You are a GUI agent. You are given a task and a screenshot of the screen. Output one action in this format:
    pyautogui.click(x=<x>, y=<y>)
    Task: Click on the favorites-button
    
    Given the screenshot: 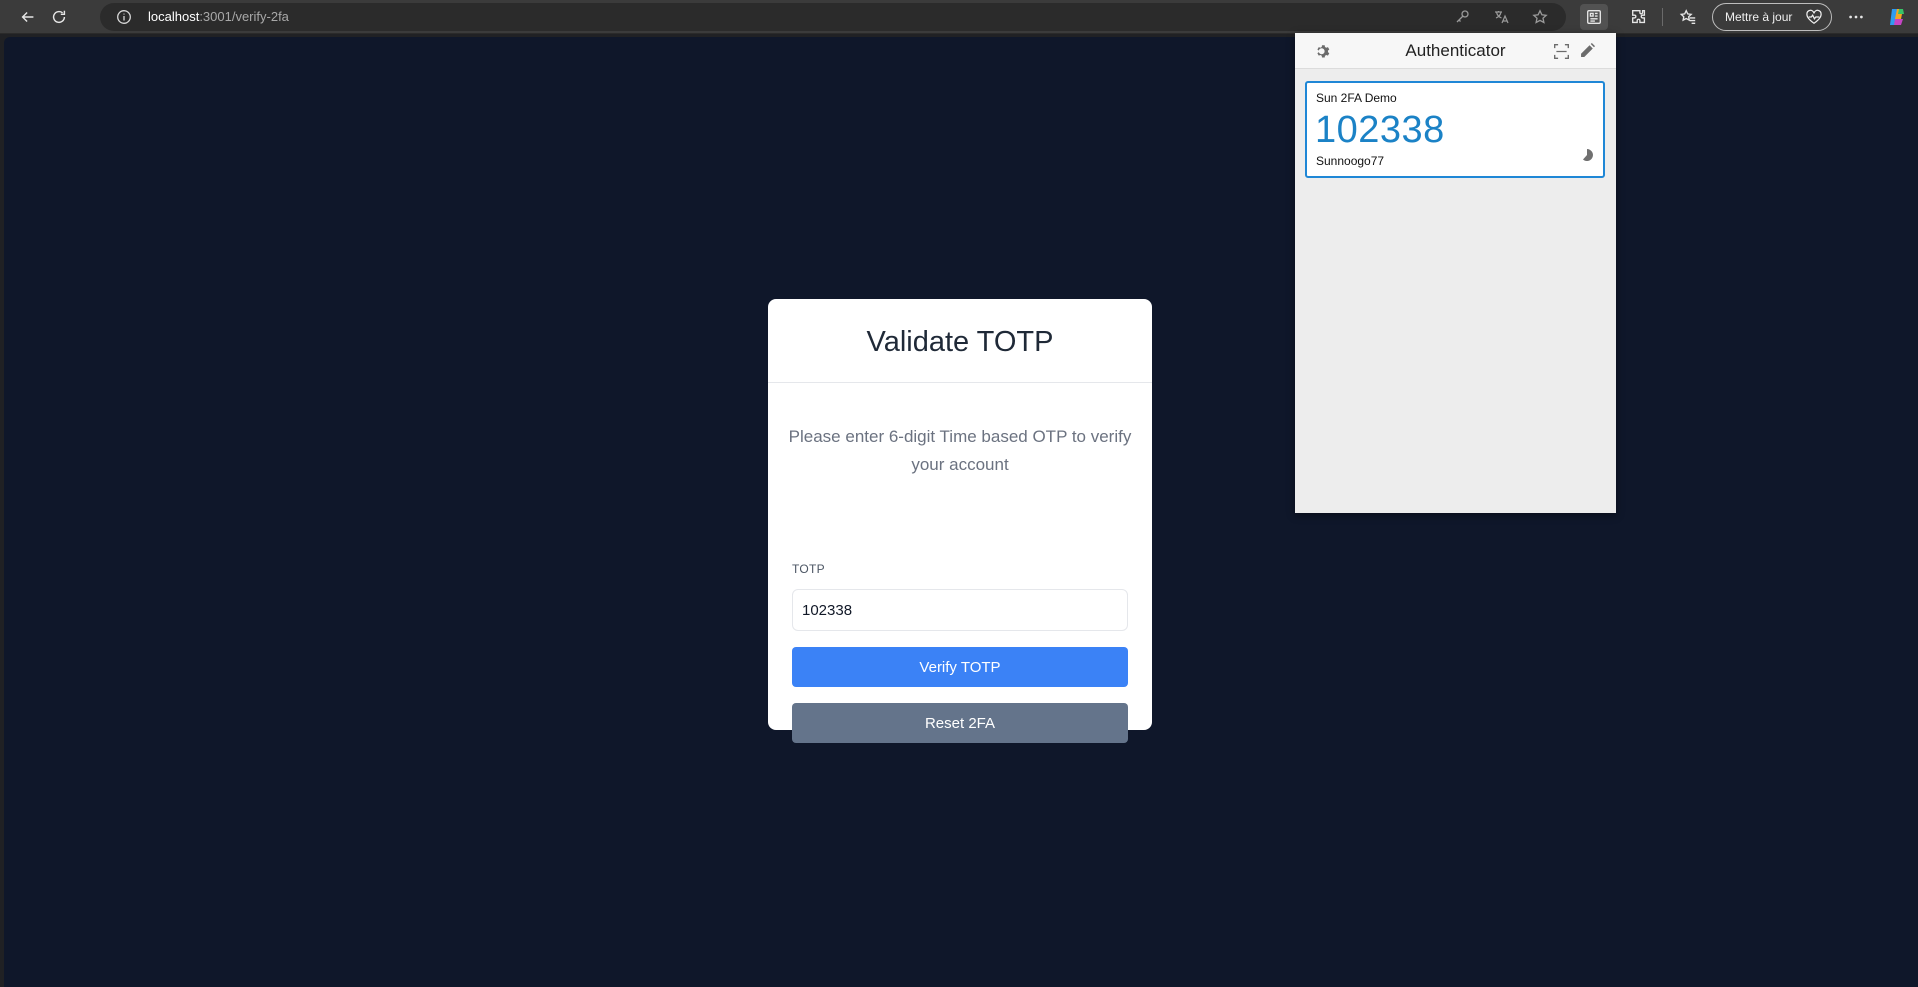 What is the action you would take?
    pyautogui.click(x=1688, y=17)
    